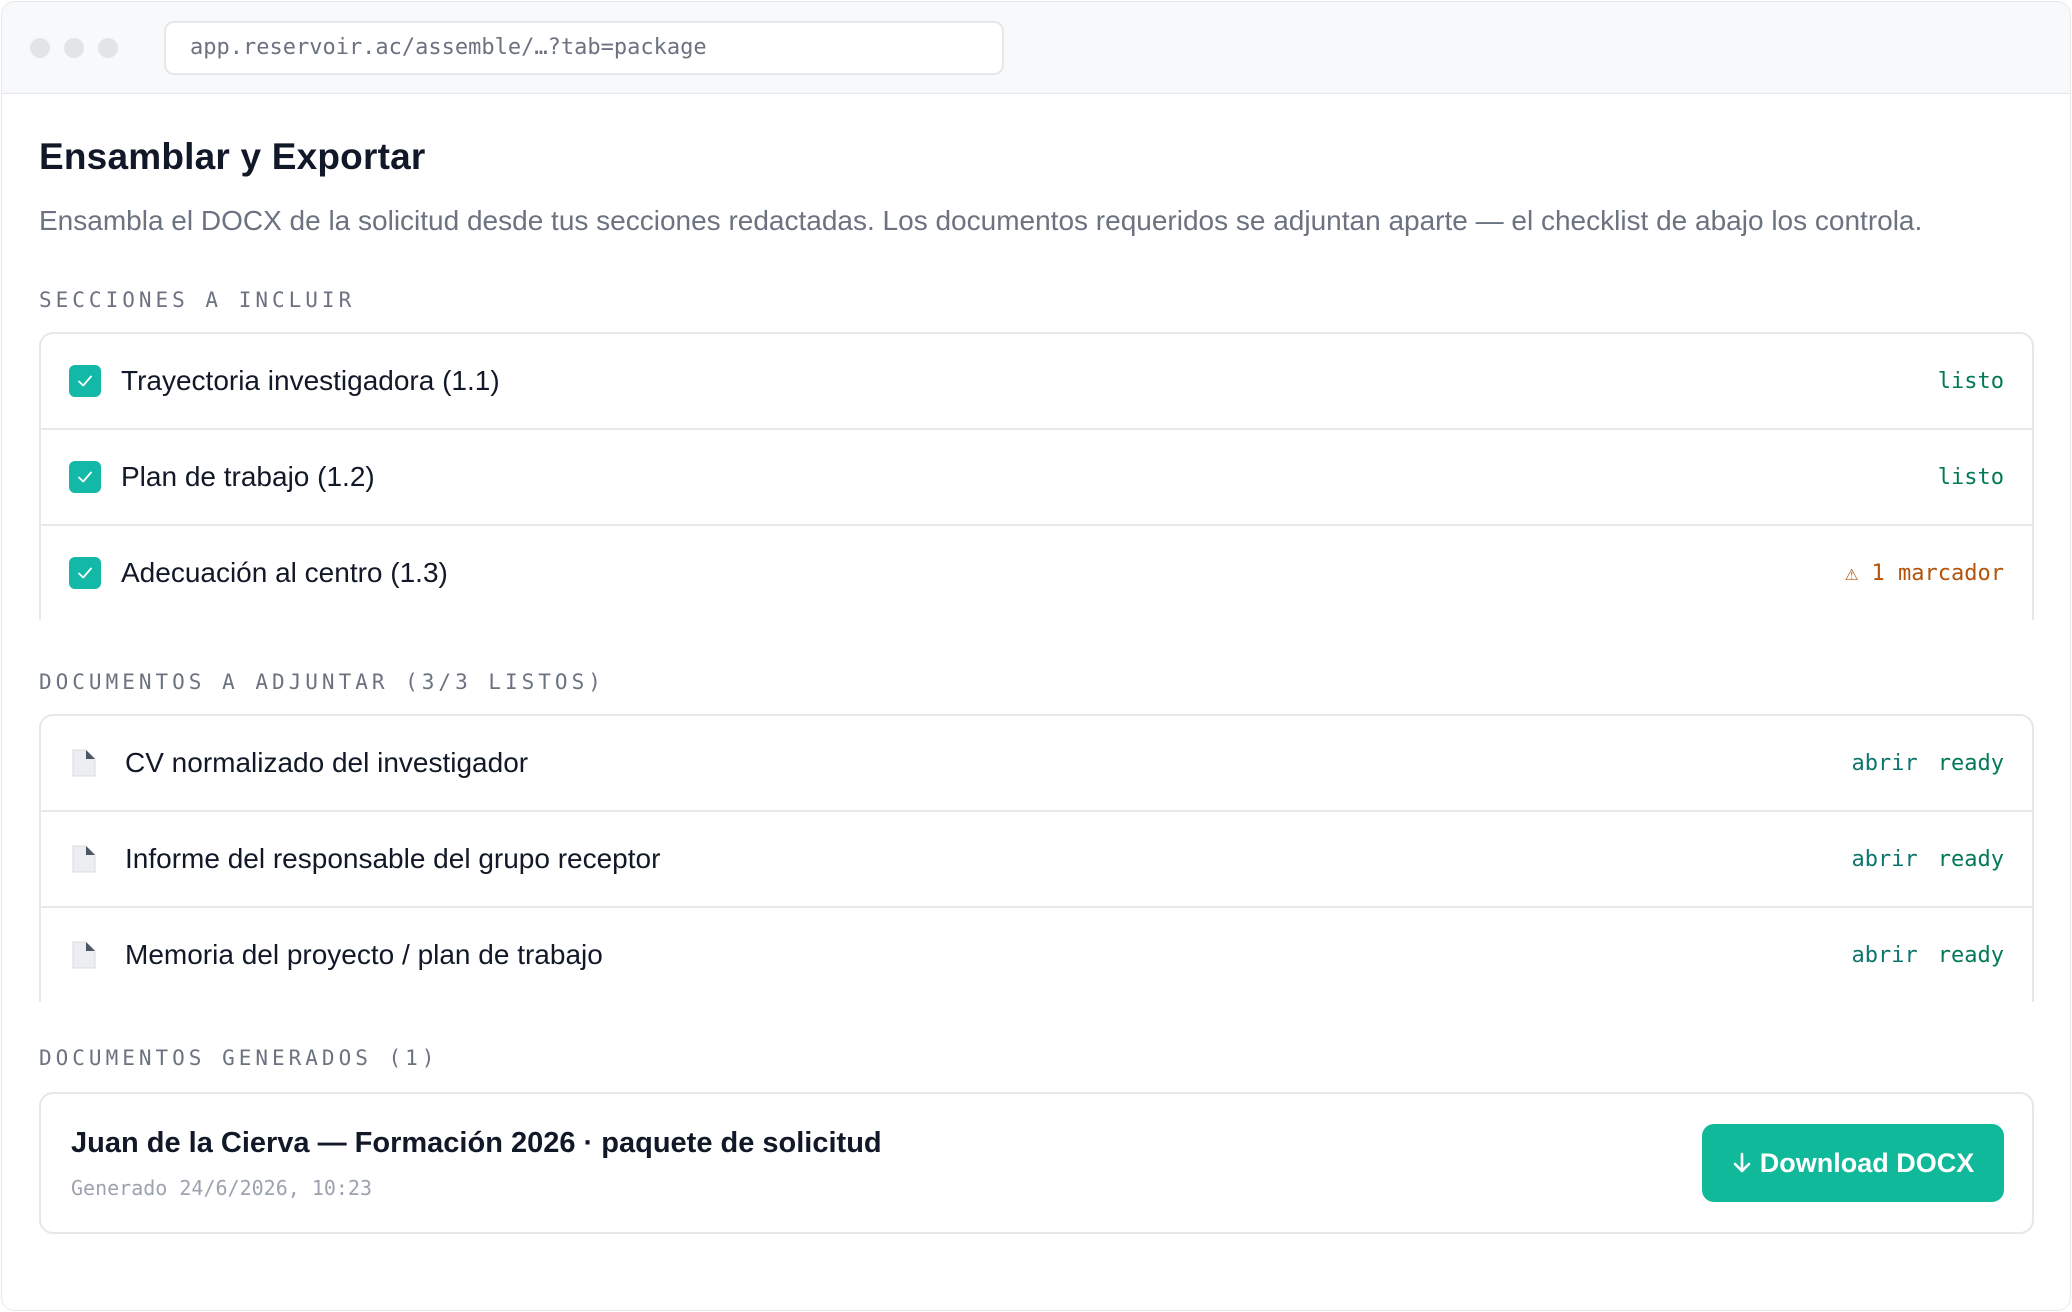 Image resolution: width=2072 pixels, height=1312 pixels. Describe the element at coordinates (222, 1187) in the screenshot. I see `generated-document-timestamp: Generado 24/6/2026, 10:23` at that location.